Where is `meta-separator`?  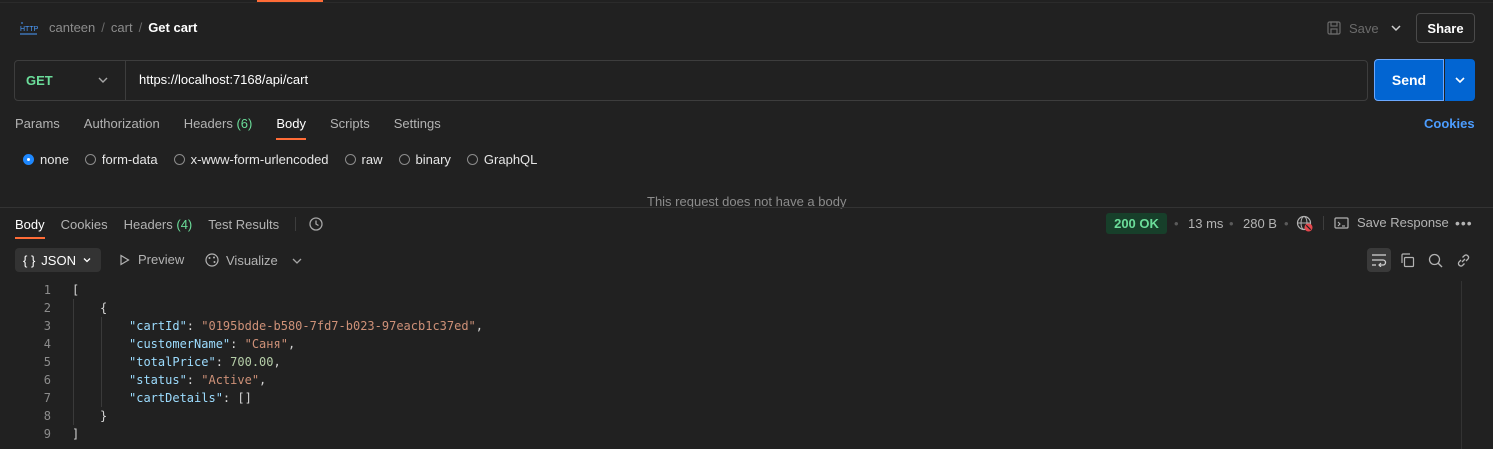
meta-separator is located at coordinates (1323, 223).